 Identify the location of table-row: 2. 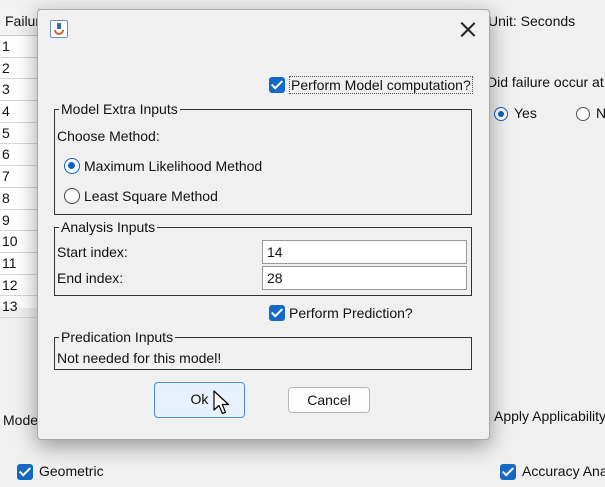
(19, 69).